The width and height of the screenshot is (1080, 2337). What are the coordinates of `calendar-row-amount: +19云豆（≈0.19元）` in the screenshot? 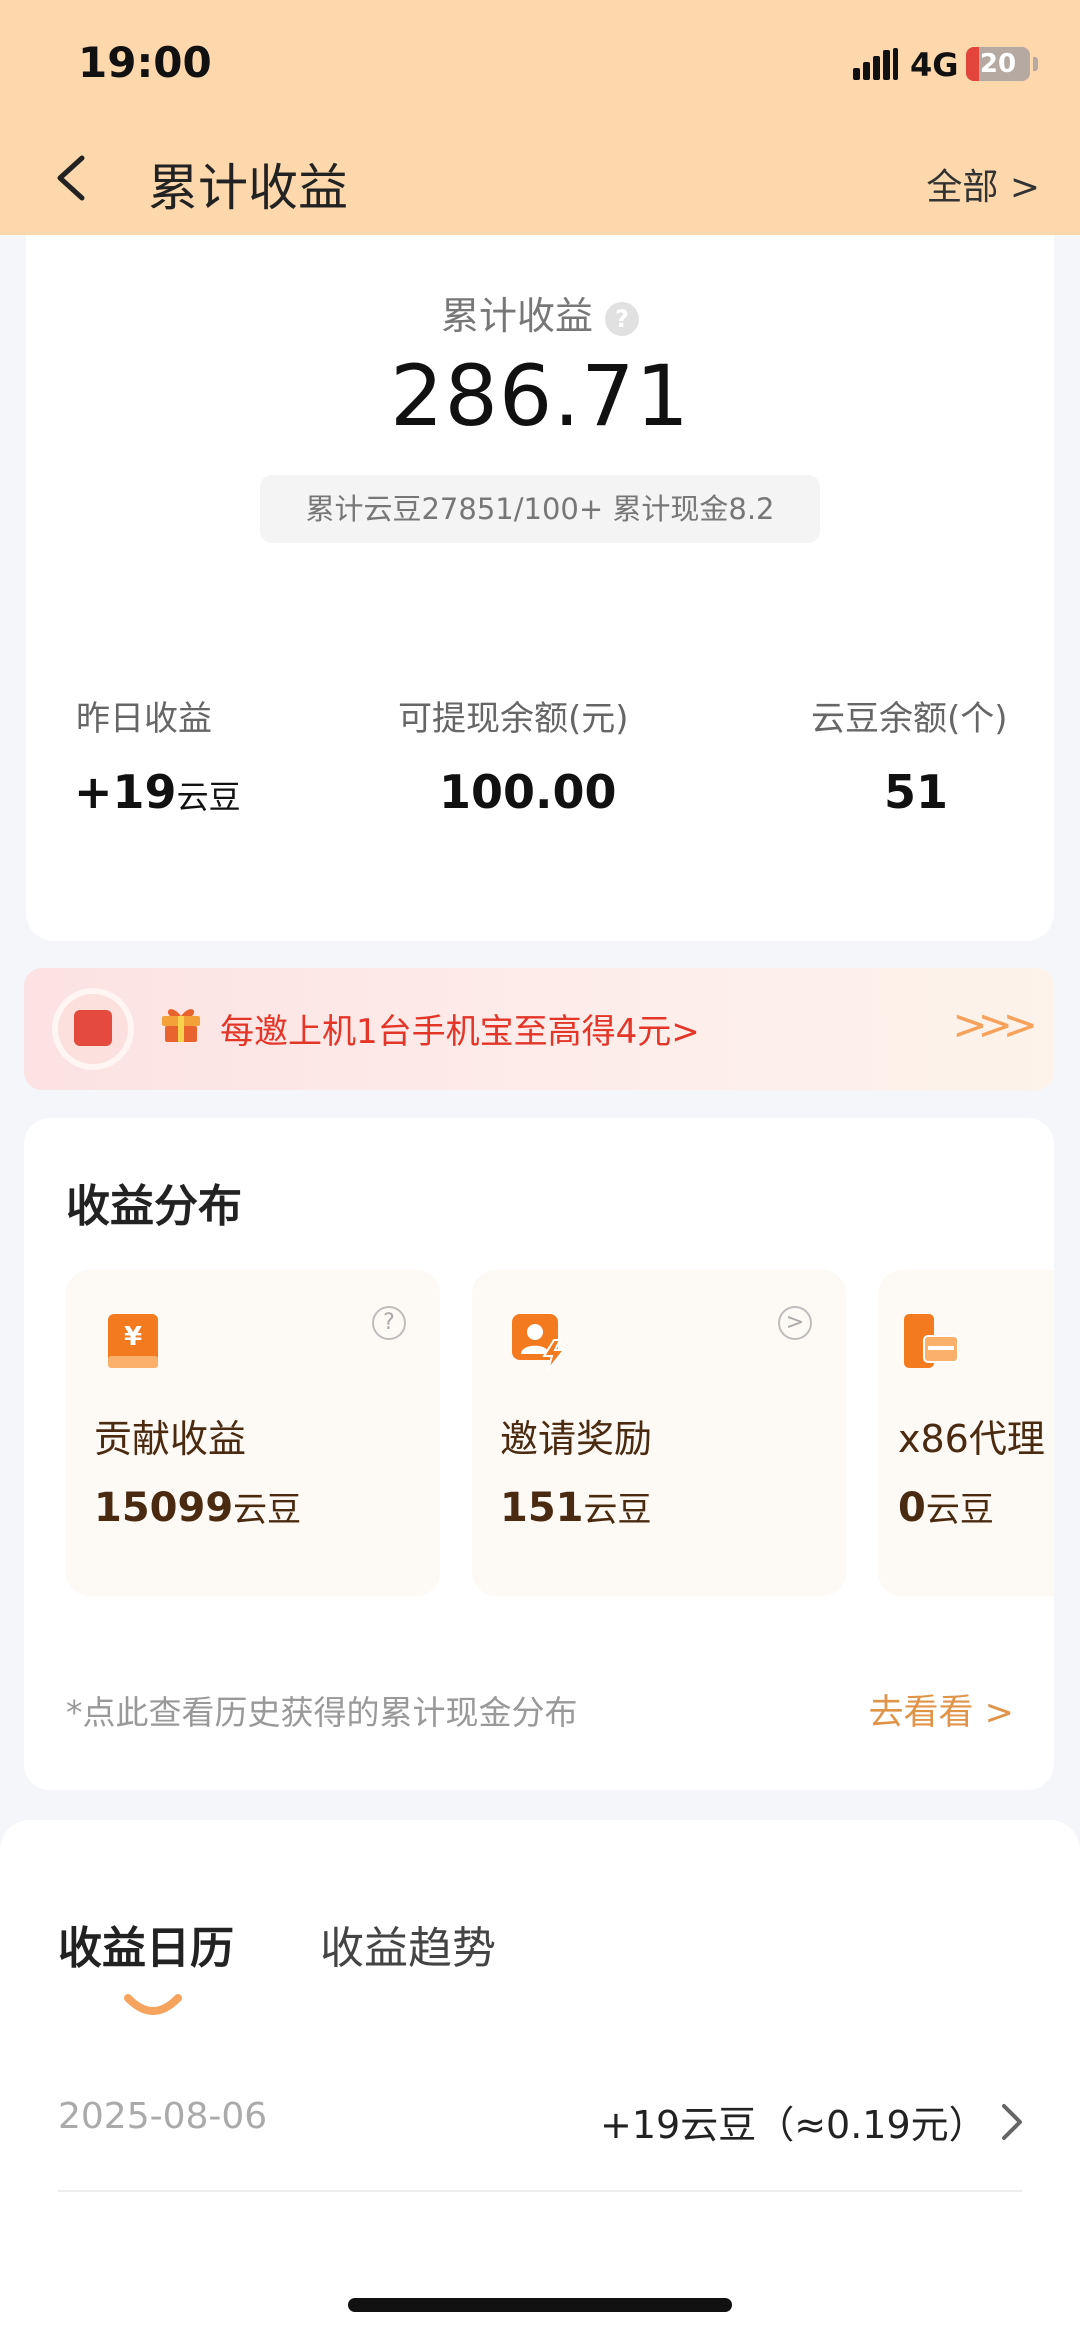 It's located at (793, 2121).